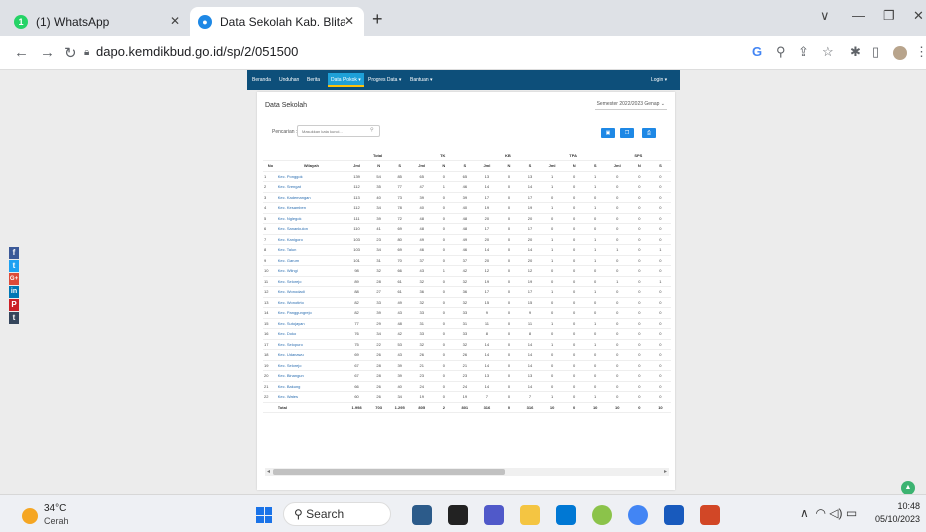  What do you see at coordinates (757, 51) in the screenshot?
I see `google-icon: G` at bounding box center [757, 51].